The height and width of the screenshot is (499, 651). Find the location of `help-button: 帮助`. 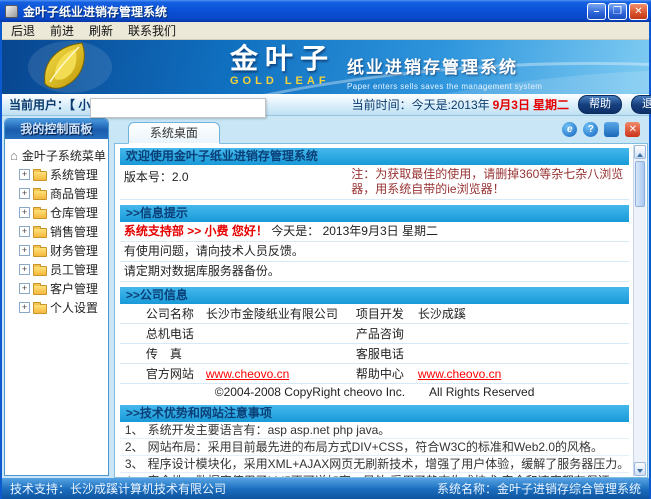

help-button: 帮助 is located at coordinates (600, 104).